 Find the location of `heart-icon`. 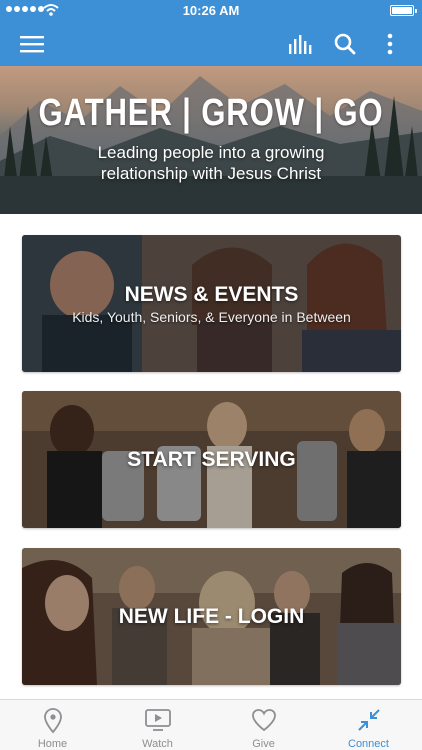

heart-icon is located at coordinates (263, 720).